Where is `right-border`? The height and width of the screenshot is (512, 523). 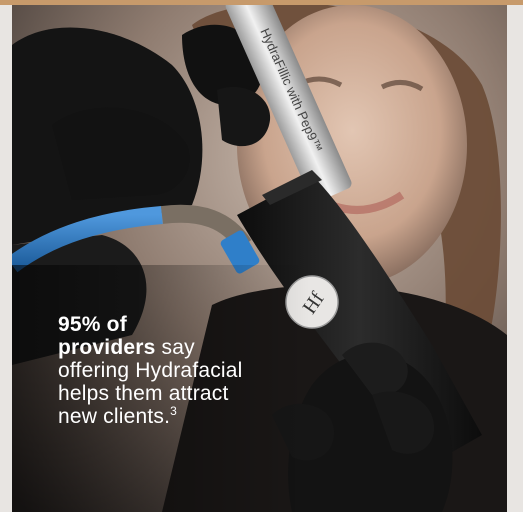 right-border is located at coordinates (515, 258).